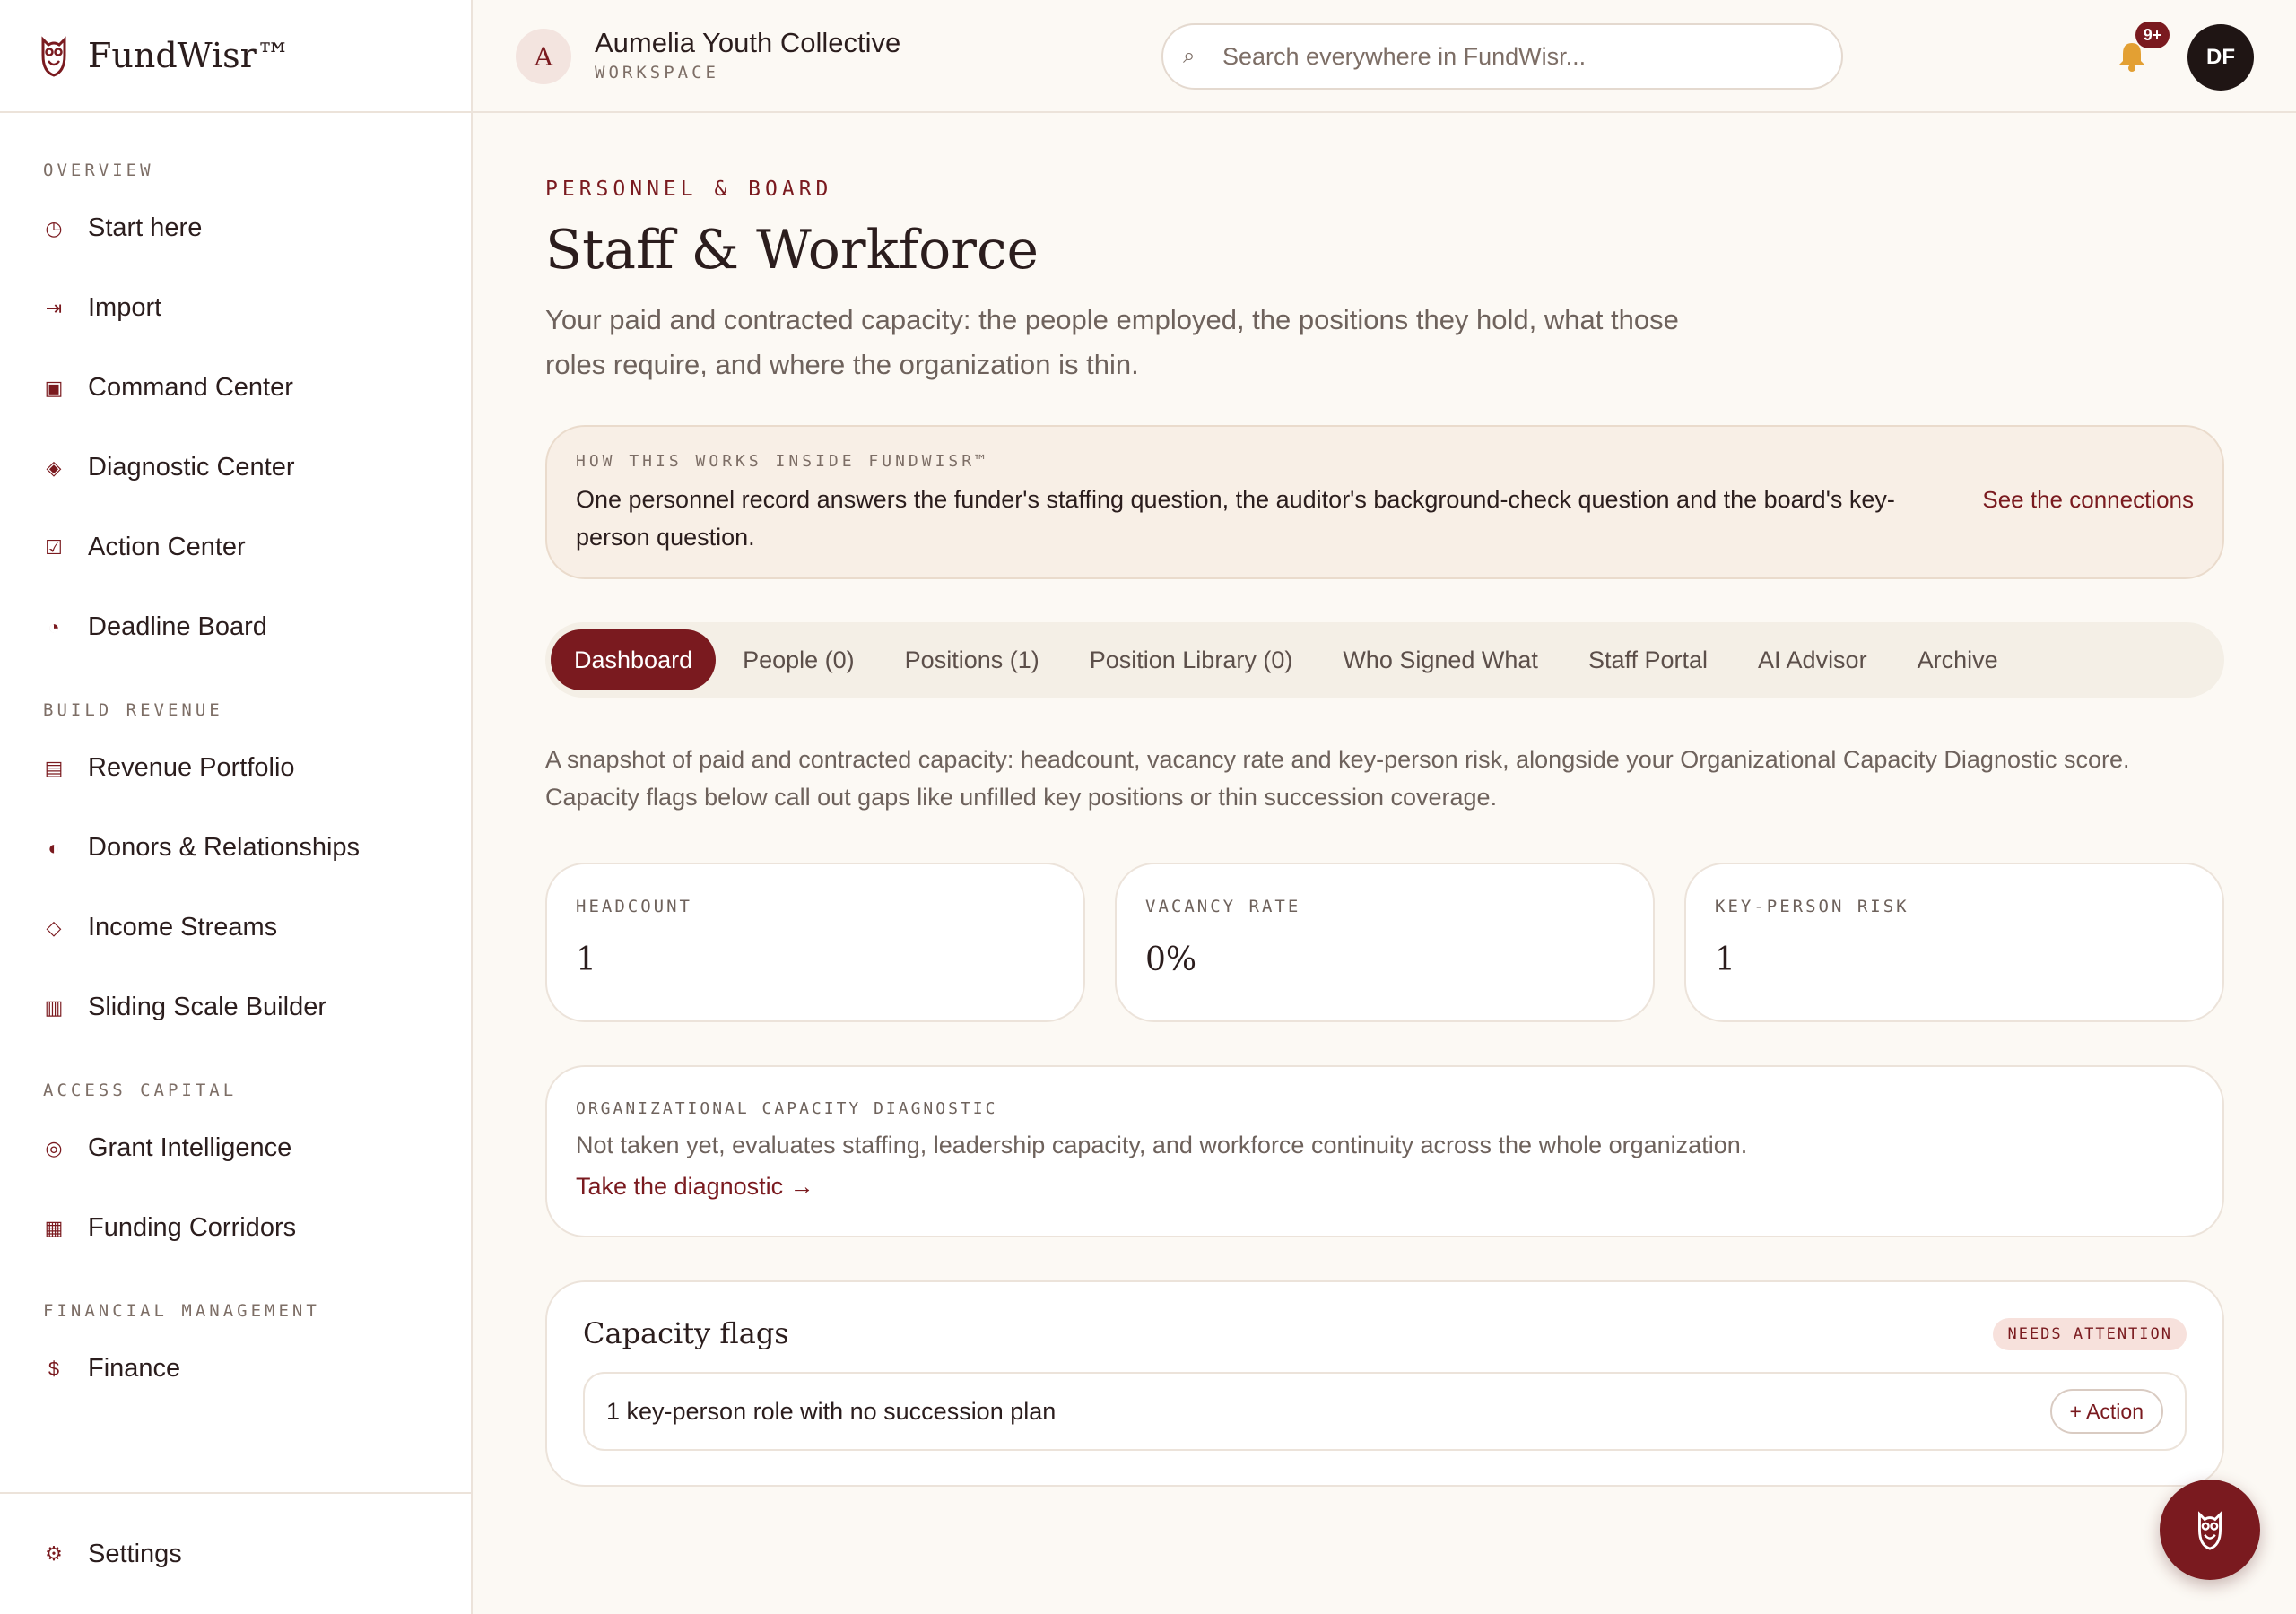 The height and width of the screenshot is (1614, 2296). I want to click on sidebar-item-revenue-portfolio: ▤ Revenue Portfolio, so click(235, 768).